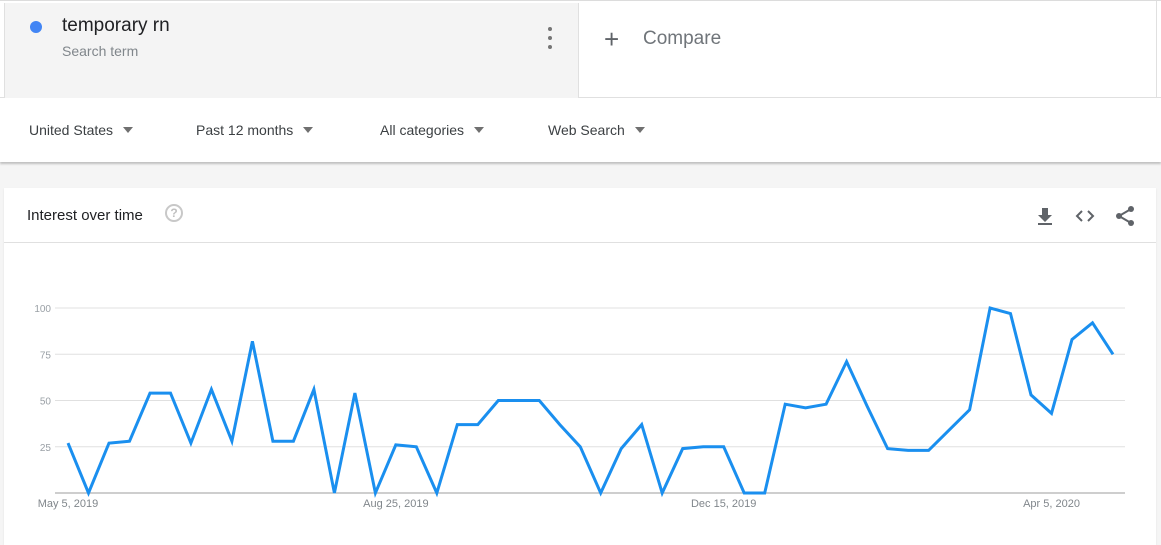  Describe the element at coordinates (46, 355) in the screenshot. I see `y-tick-label: 75` at that location.